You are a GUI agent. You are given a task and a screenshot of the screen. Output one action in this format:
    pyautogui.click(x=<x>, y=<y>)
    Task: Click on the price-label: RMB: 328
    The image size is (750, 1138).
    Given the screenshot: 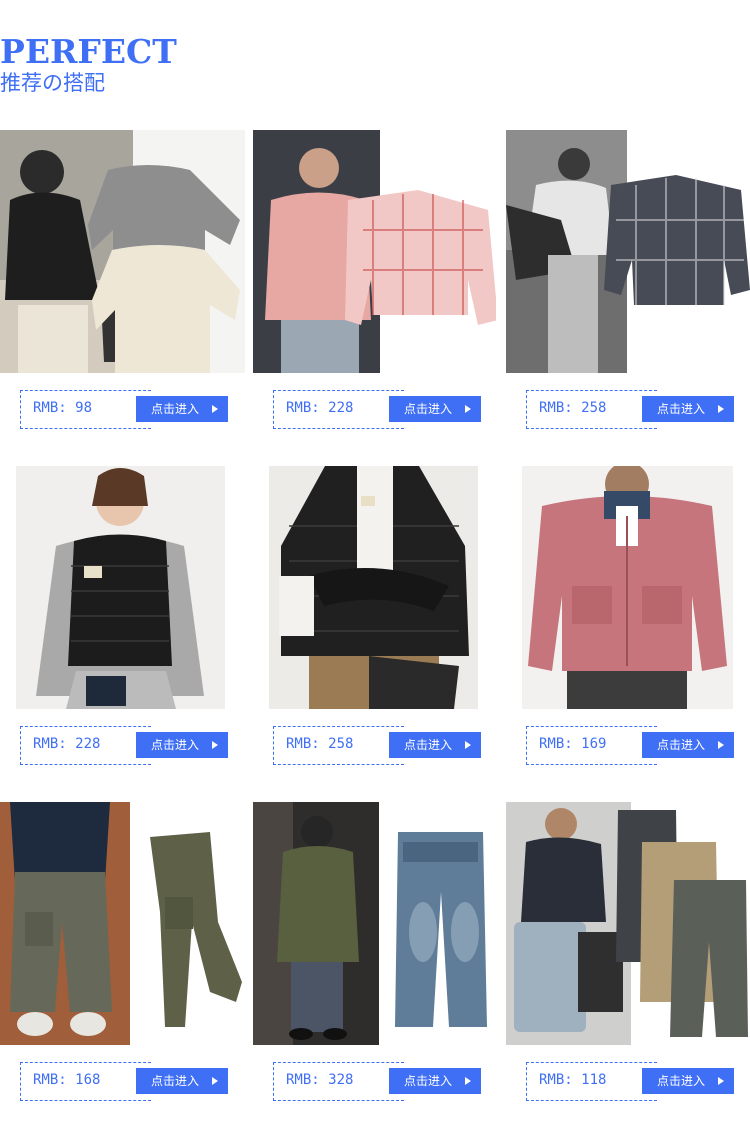 What is the action you would take?
    pyautogui.click(x=320, y=1080)
    